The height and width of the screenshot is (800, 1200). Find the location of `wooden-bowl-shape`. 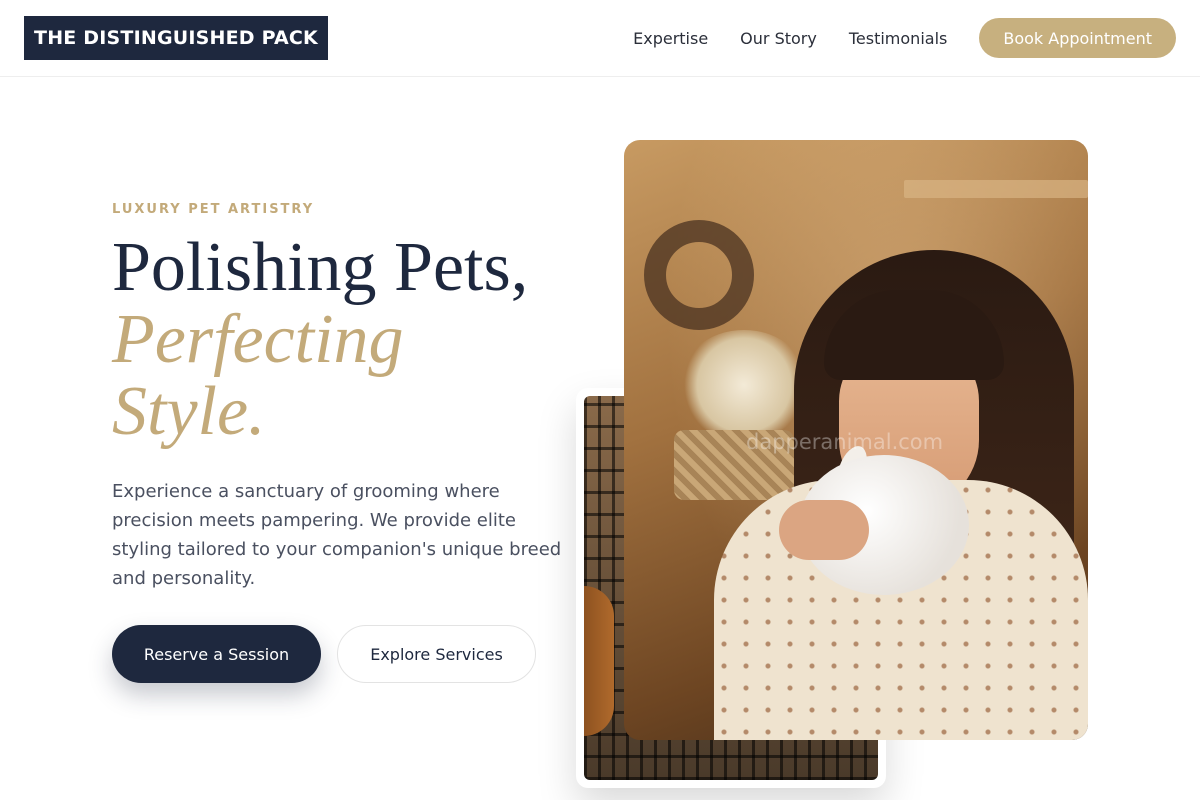

wooden-bowl-shape is located at coordinates (599, 661).